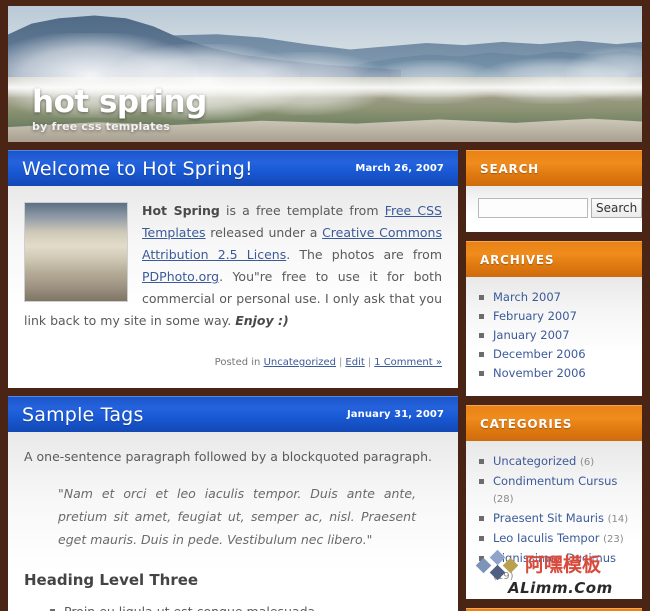 This screenshot has height=611, width=650. I want to click on list-item: Leo Iaculis Tempor (23), so click(554, 540).